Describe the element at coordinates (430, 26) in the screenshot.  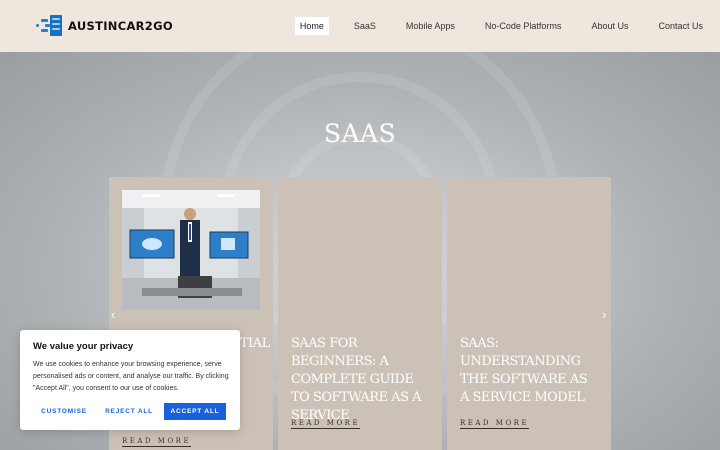
I see `nav-item-mobile-apps: Mobile Apps` at that location.